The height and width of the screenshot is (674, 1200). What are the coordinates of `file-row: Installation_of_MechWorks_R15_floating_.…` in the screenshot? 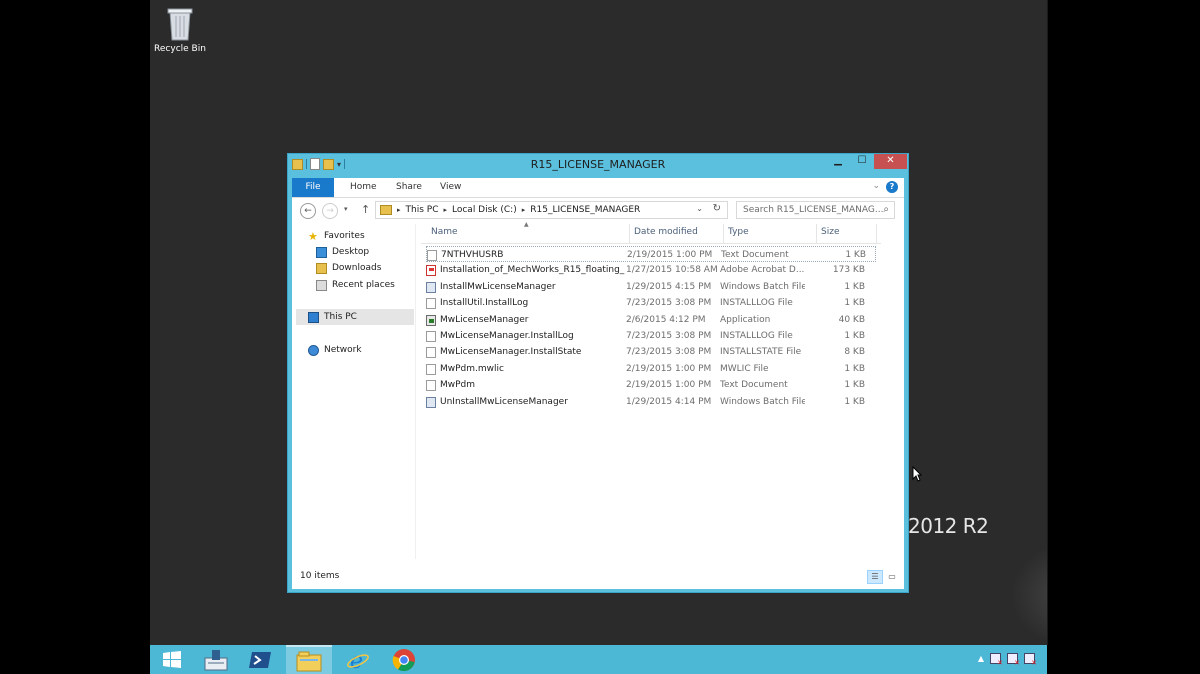 It's located at (651, 270).